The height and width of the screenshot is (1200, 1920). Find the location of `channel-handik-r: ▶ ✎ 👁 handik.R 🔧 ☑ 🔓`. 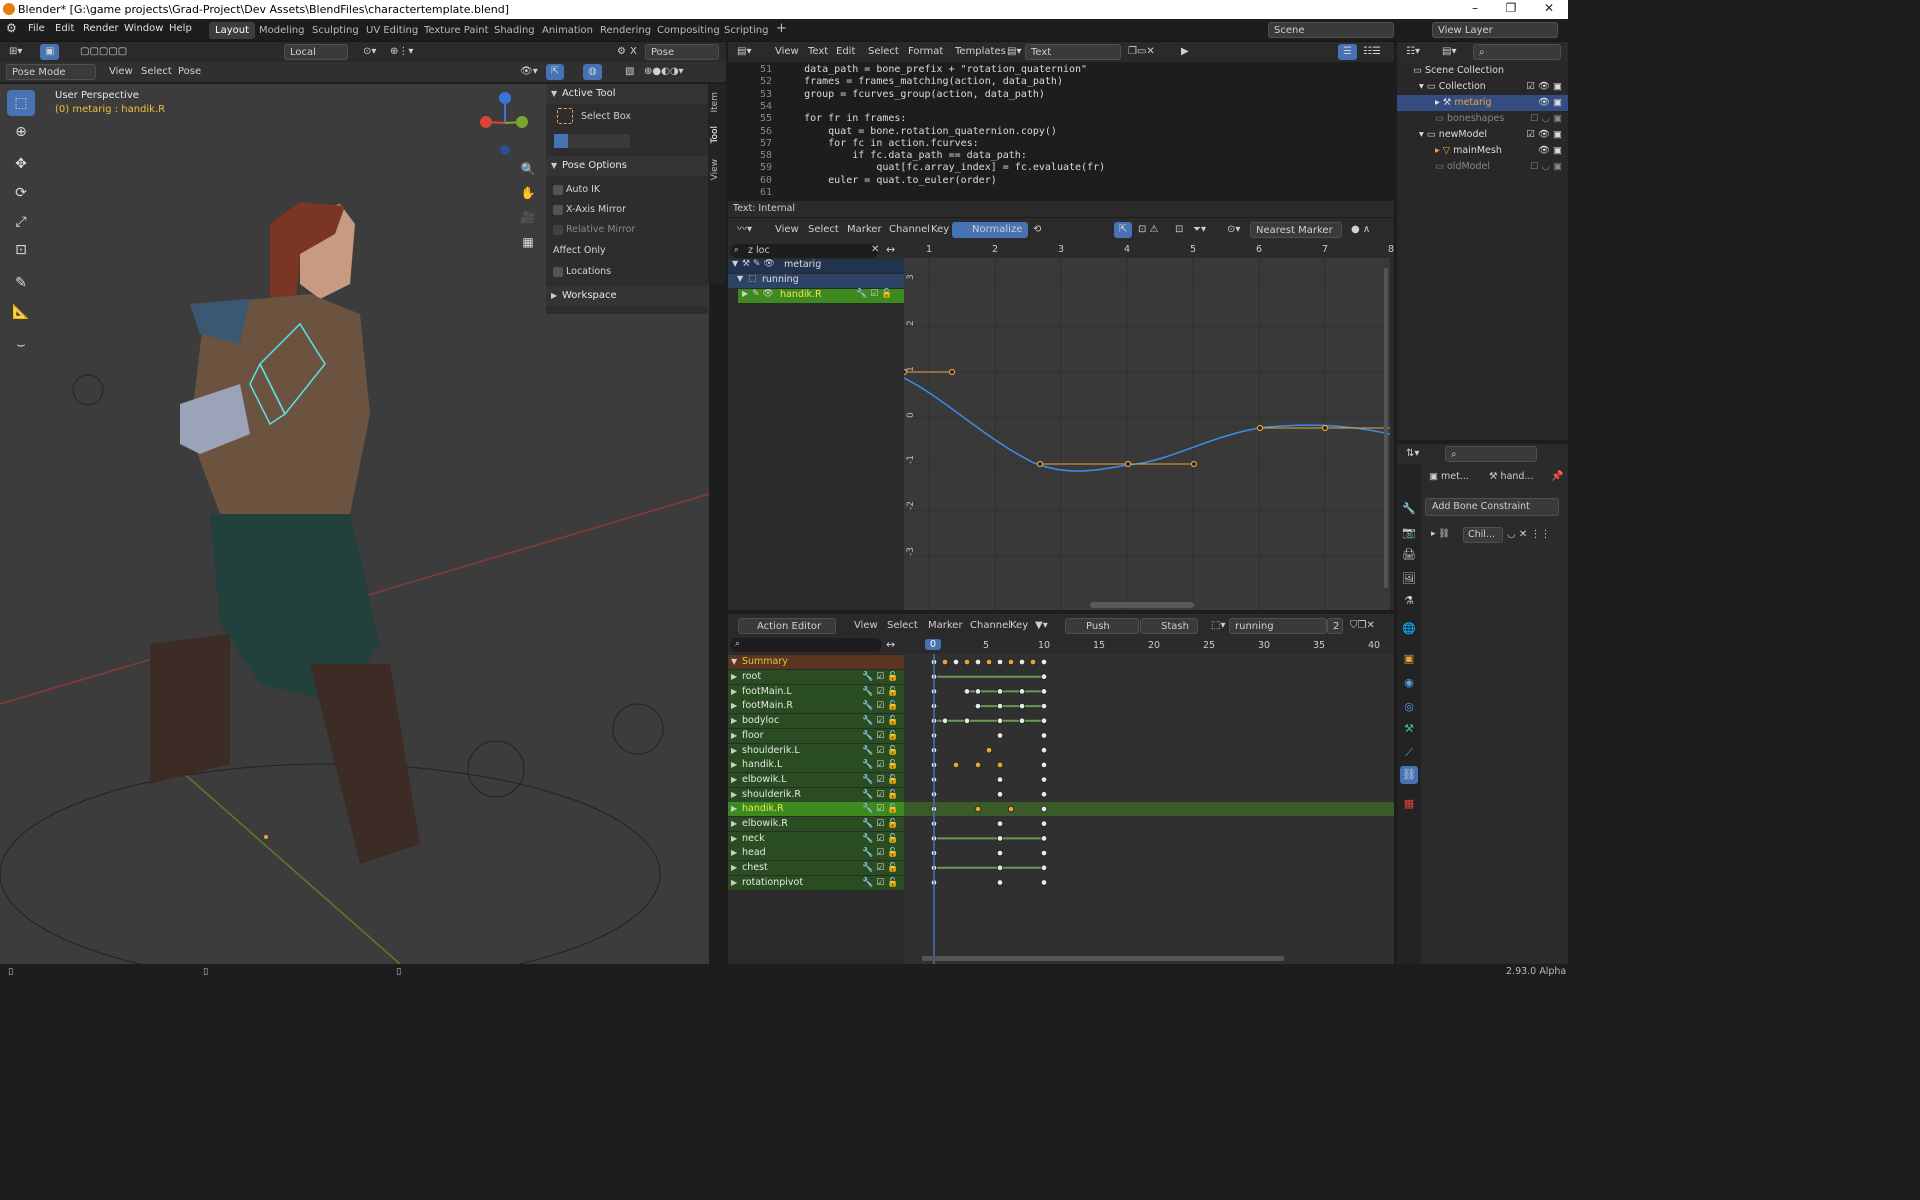

channel-handik-r: ▶ ✎ 👁 handik.R 🔧 ☑ 🔓 is located at coordinates (821, 296).